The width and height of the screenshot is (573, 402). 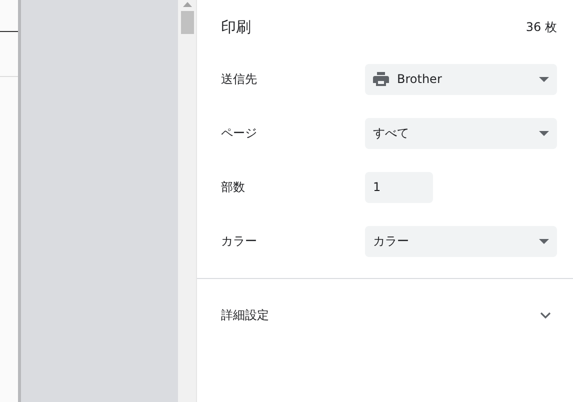 What do you see at coordinates (399, 187) in the screenshot?
I see `copies-field: 1` at bounding box center [399, 187].